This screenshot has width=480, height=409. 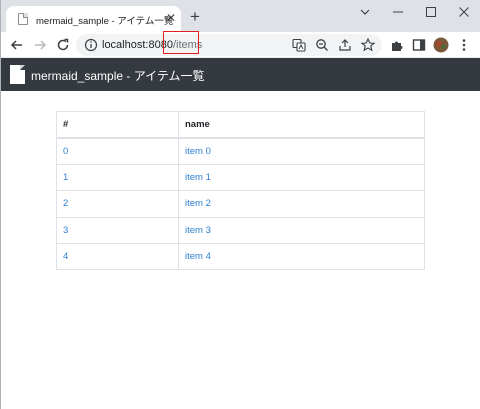 What do you see at coordinates (431, 12) in the screenshot?
I see `maximize-icon` at bounding box center [431, 12].